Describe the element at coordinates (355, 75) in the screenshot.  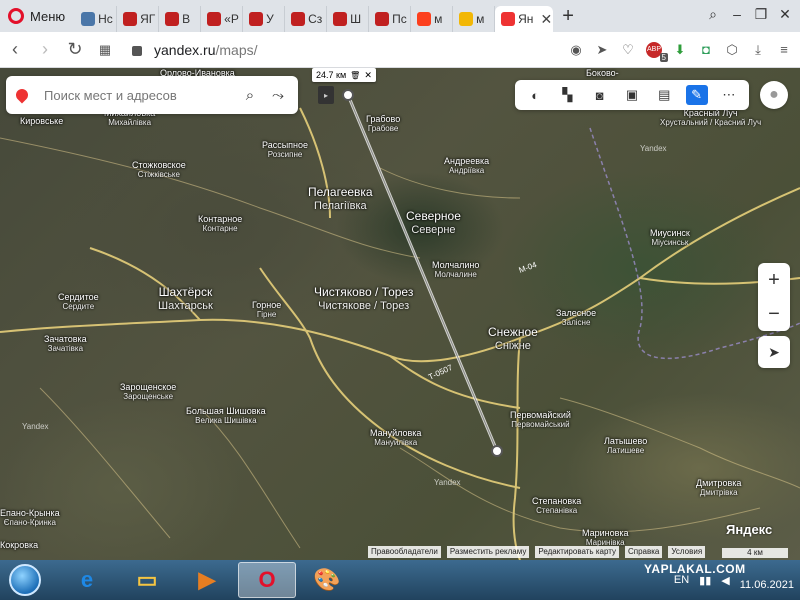
I see `trash-icon: 🗑` at that location.